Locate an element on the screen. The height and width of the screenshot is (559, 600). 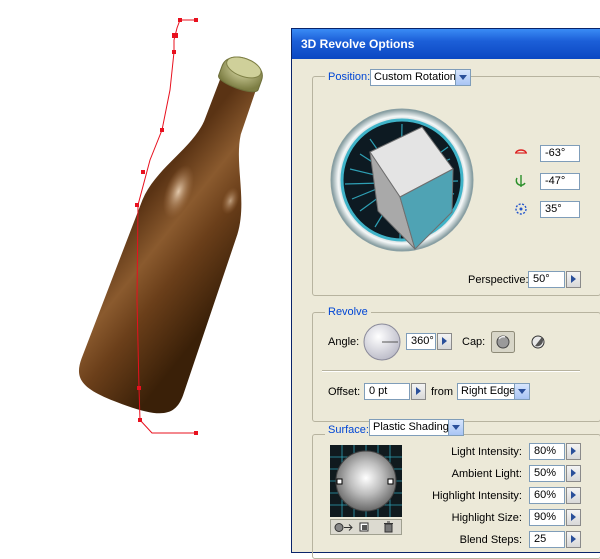
angle-label: Angle: is located at coordinates (344, 342).